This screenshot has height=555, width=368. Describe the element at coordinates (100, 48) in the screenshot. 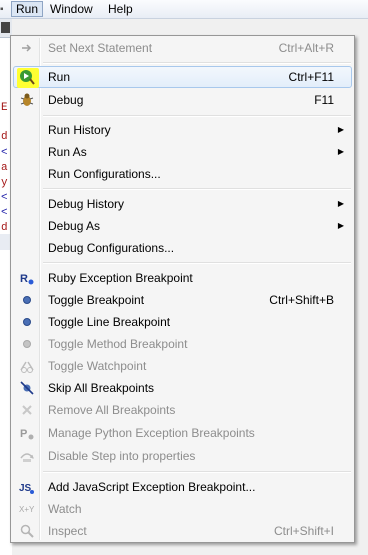

I see `menu-item-label: Set Next Statement` at that location.